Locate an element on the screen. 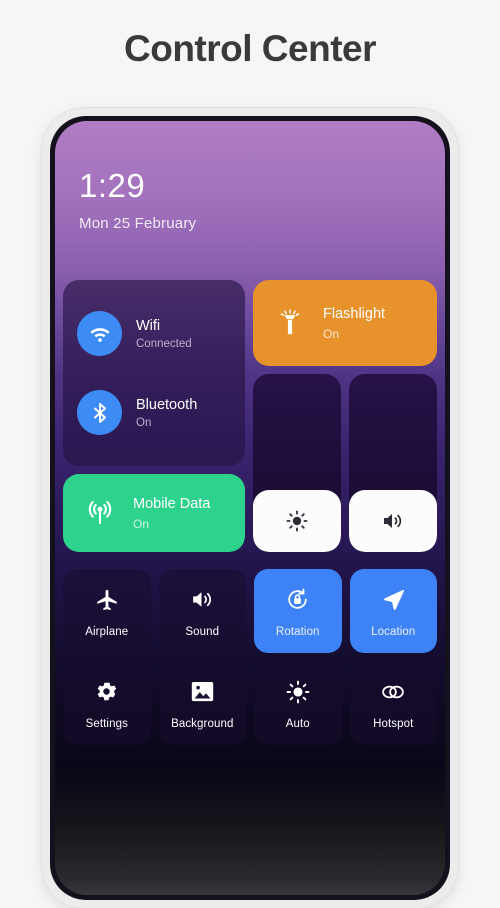 This screenshot has width=500, height=908. tile-location: Location is located at coordinates (393, 611).